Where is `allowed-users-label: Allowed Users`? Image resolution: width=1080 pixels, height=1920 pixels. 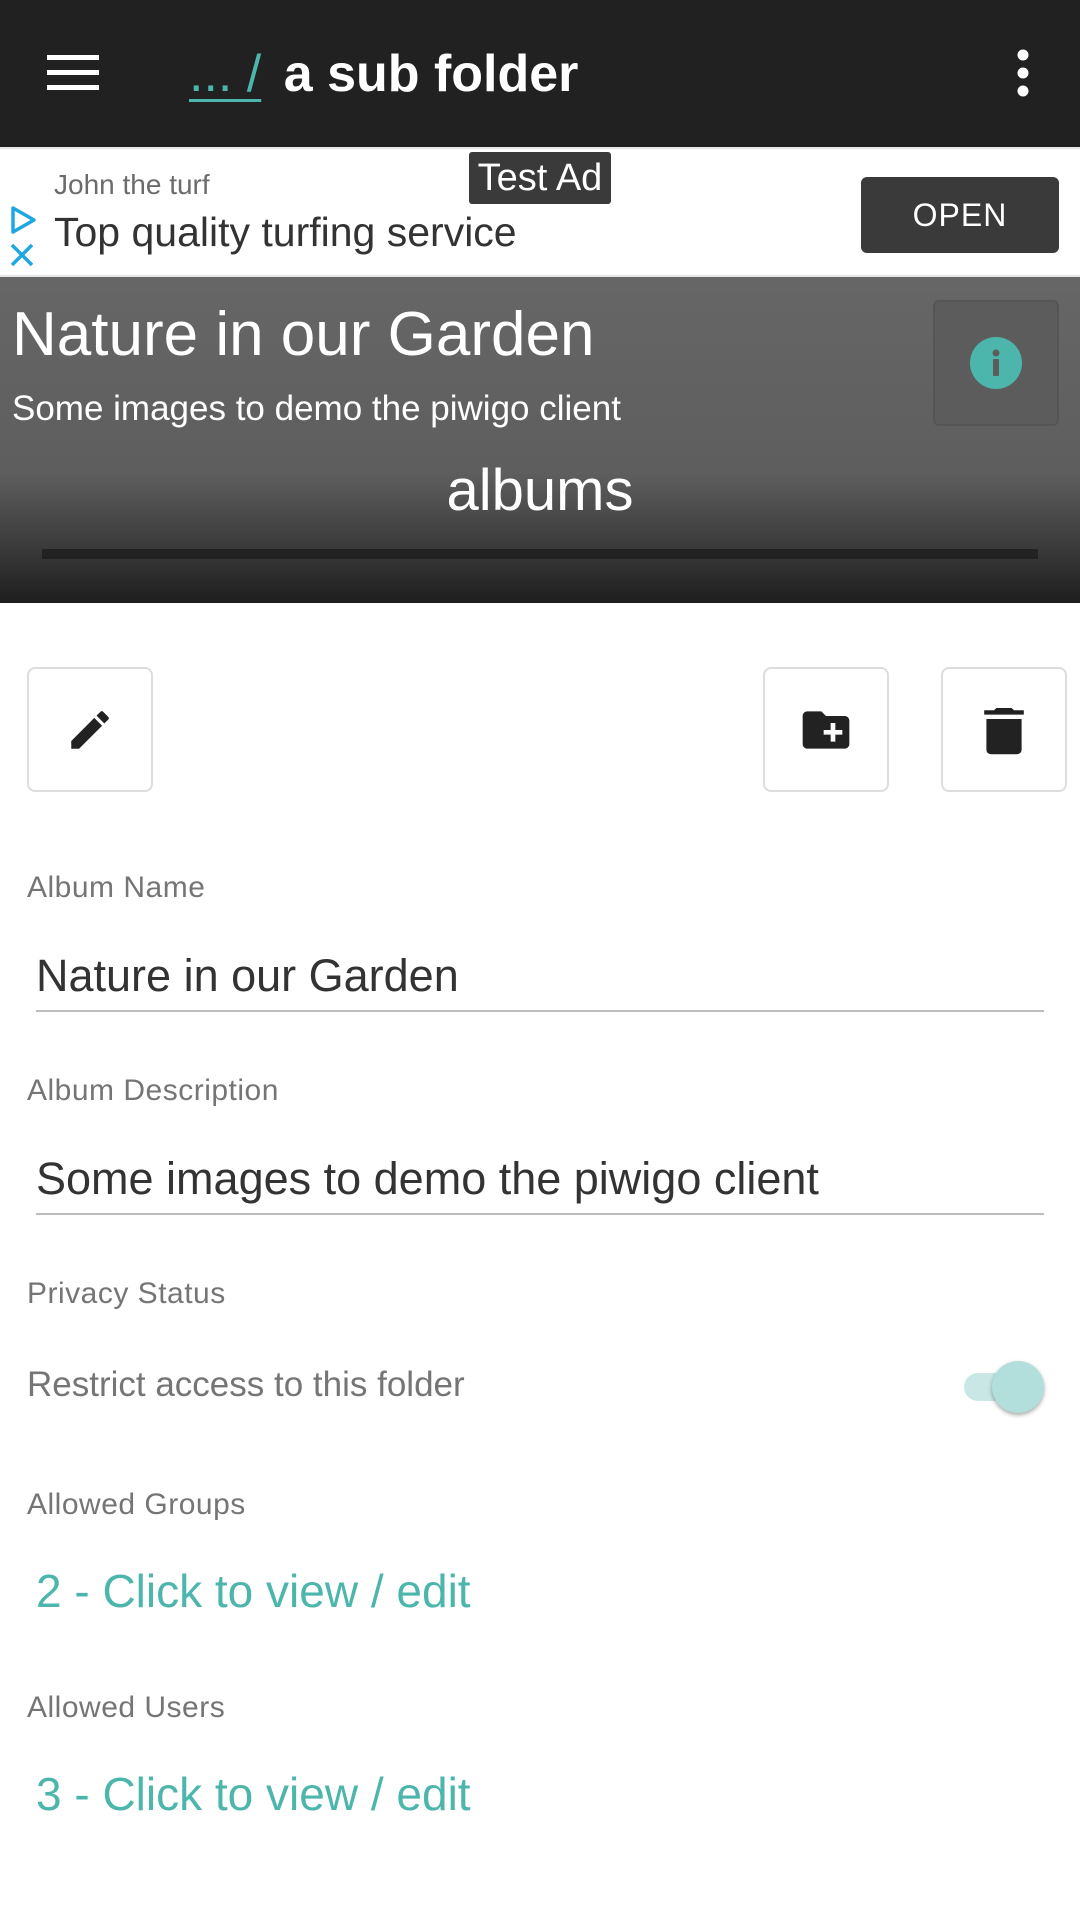 allowed-users-label: Allowed Users is located at coordinates (126, 1707).